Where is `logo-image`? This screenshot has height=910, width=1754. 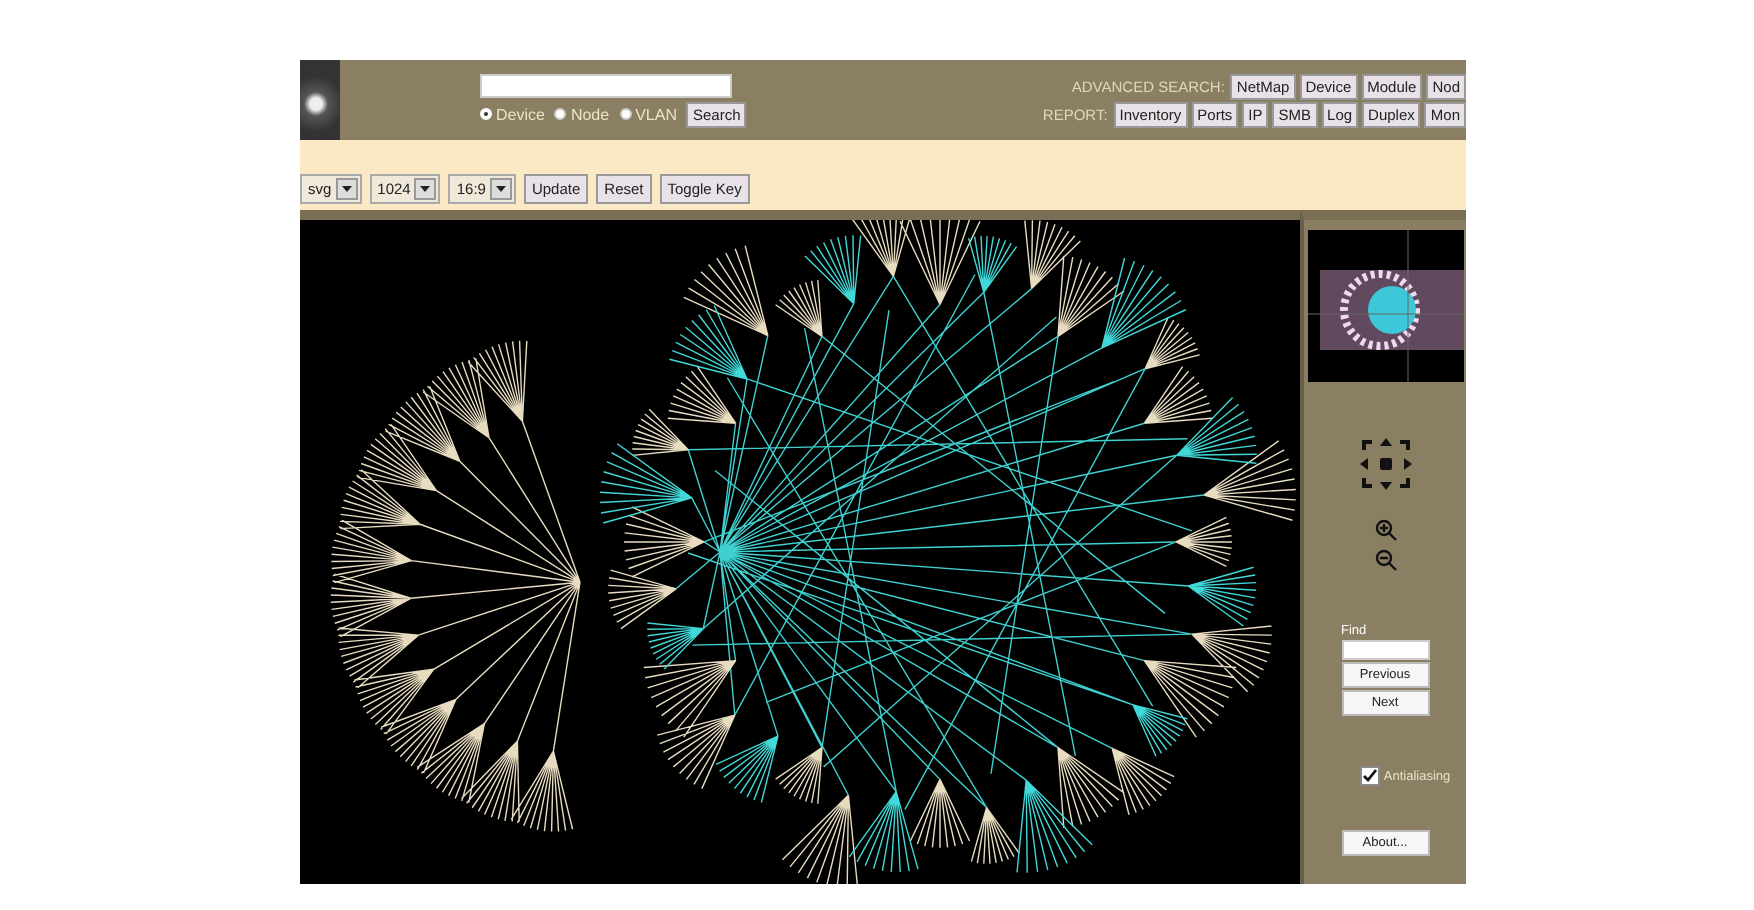 logo-image is located at coordinates (320, 100).